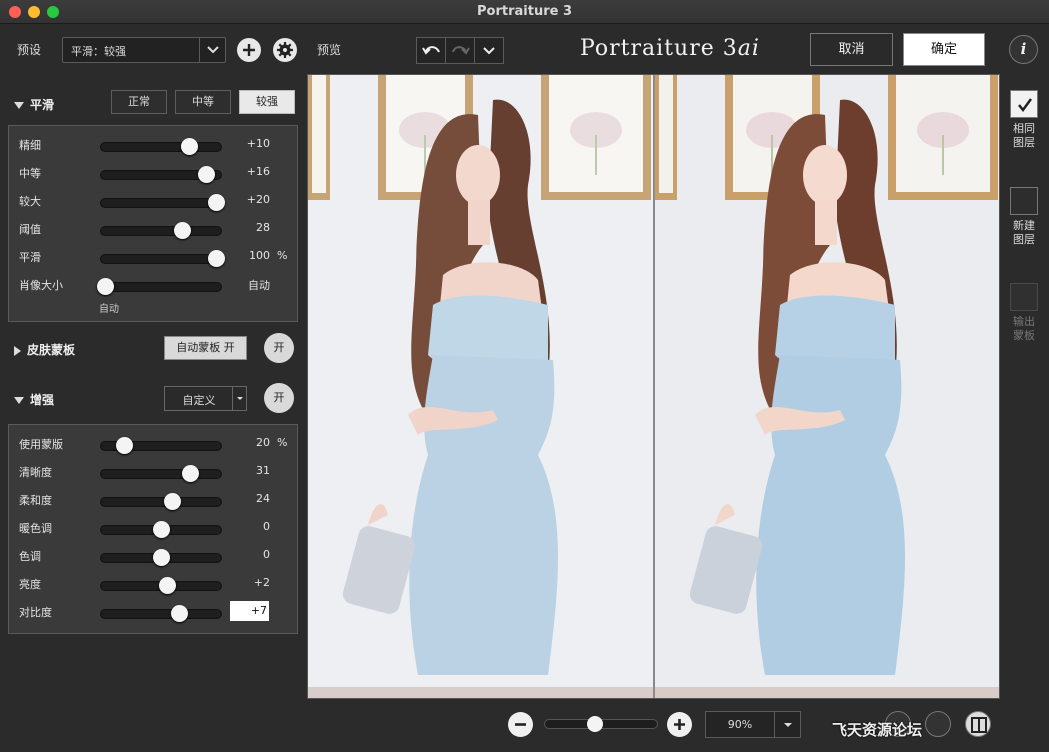 The image size is (1049, 752). What do you see at coordinates (263, 442) in the screenshot?
I see `slider-value: 20` at bounding box center [263, 442].